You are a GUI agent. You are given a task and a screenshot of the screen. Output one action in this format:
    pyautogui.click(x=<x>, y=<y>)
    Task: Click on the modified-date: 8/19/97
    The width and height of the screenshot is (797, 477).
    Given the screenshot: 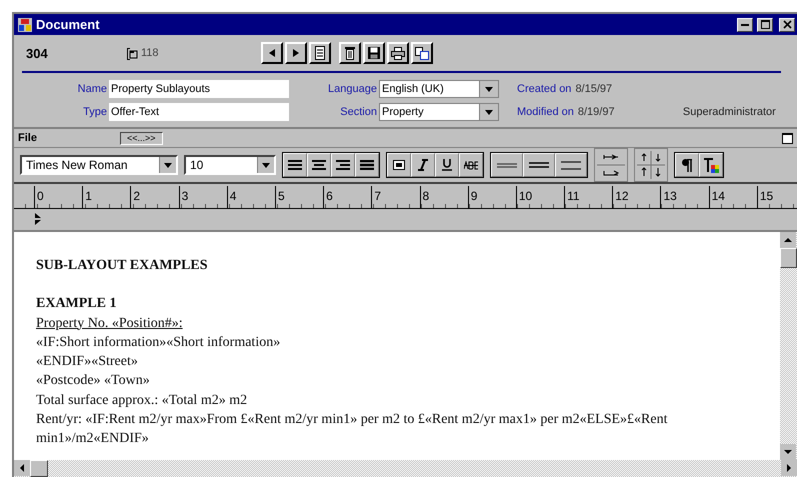 What is the action you would take?
    pyautogui.click(x=597, y=112)
    